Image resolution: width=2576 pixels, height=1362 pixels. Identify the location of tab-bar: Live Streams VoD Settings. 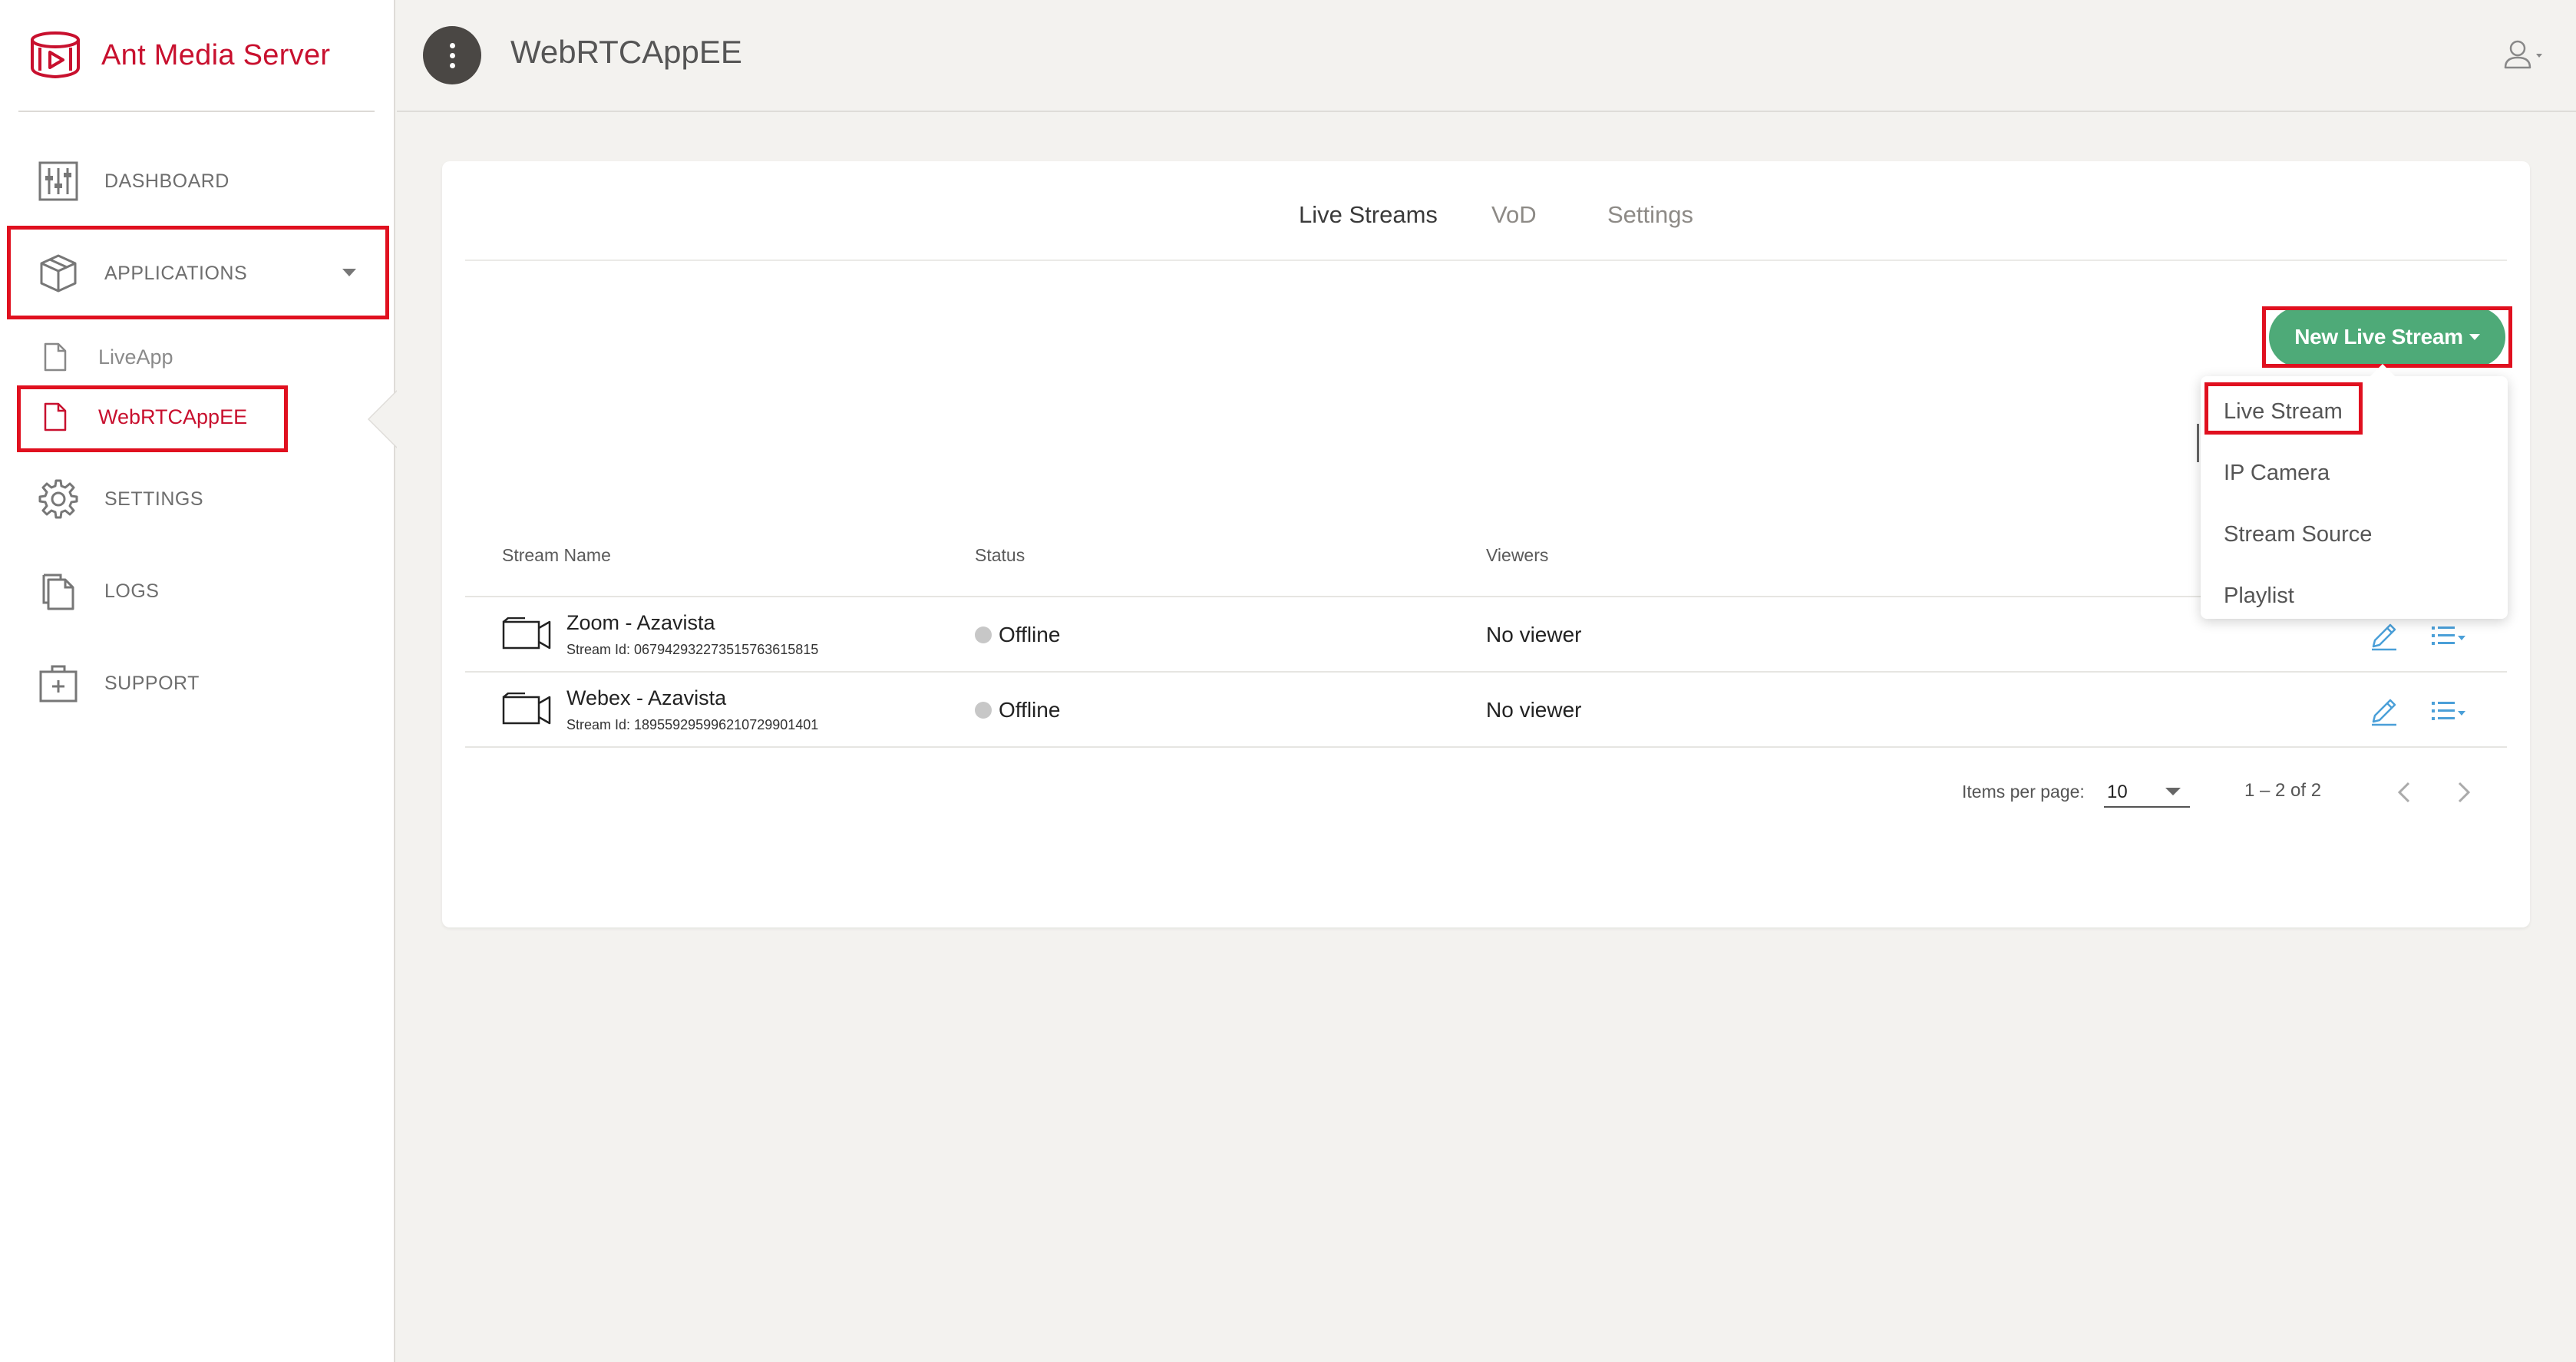
(1486, 211).